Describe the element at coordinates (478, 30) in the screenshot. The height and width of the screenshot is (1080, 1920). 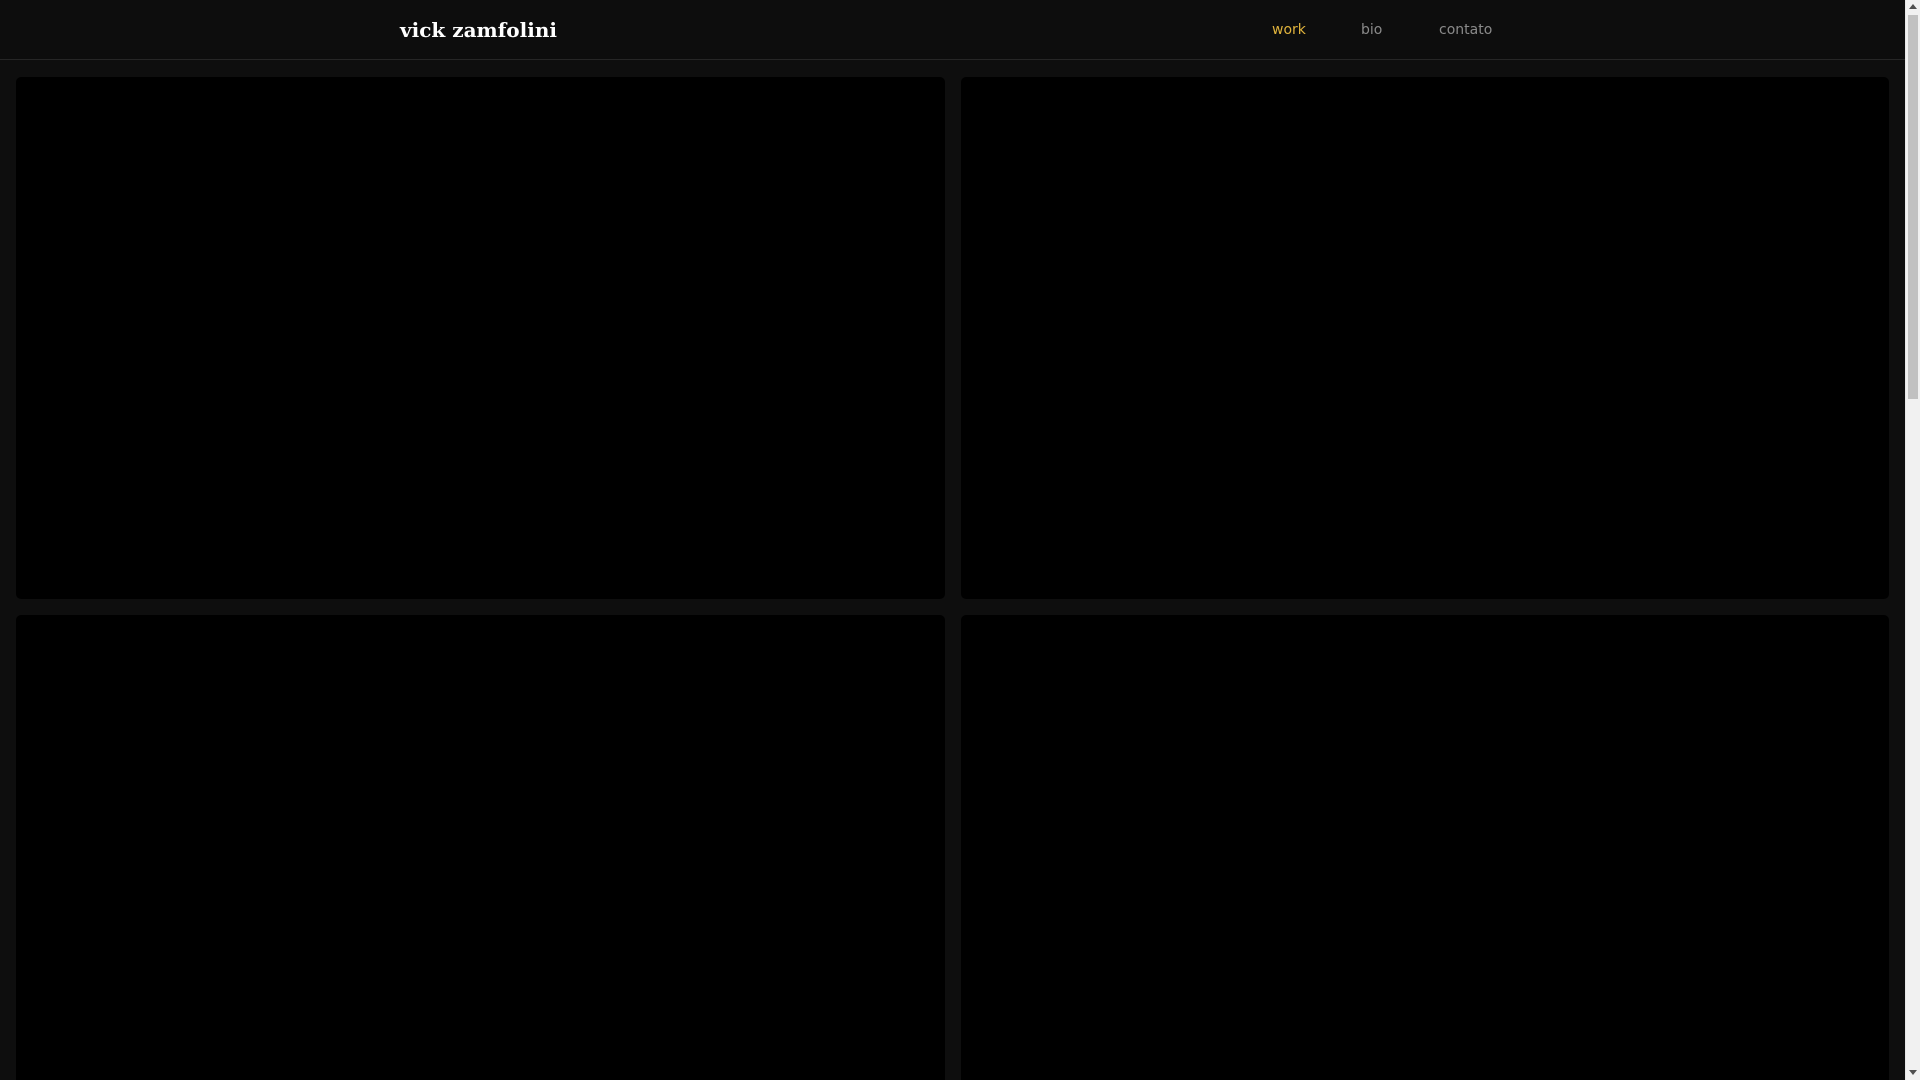
I see `site-title-link: vick zamfolini` at that location.